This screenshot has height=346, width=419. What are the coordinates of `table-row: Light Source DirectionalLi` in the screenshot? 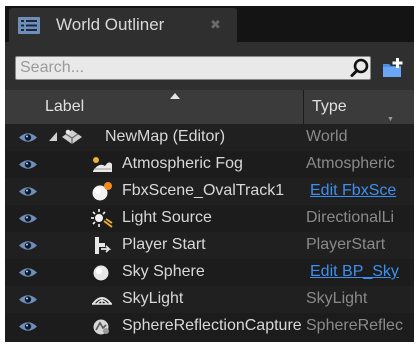 It's located at (209, 218).